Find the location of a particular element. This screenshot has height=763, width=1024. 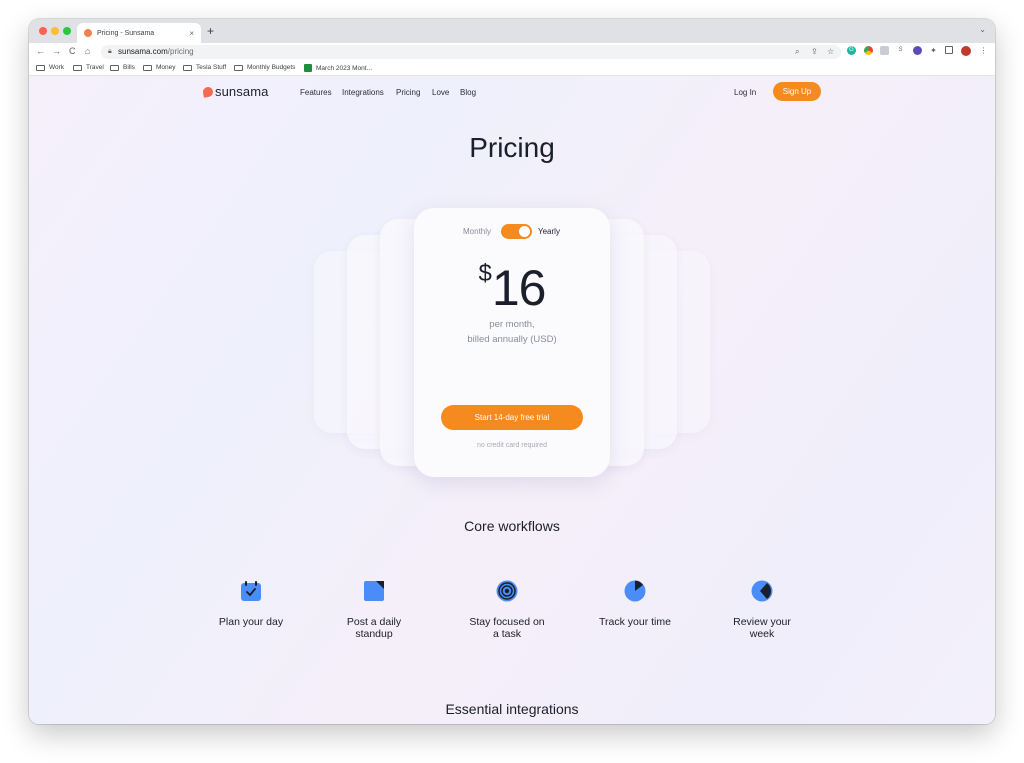

new-tab-button: + is located at coordinates (210, 31).